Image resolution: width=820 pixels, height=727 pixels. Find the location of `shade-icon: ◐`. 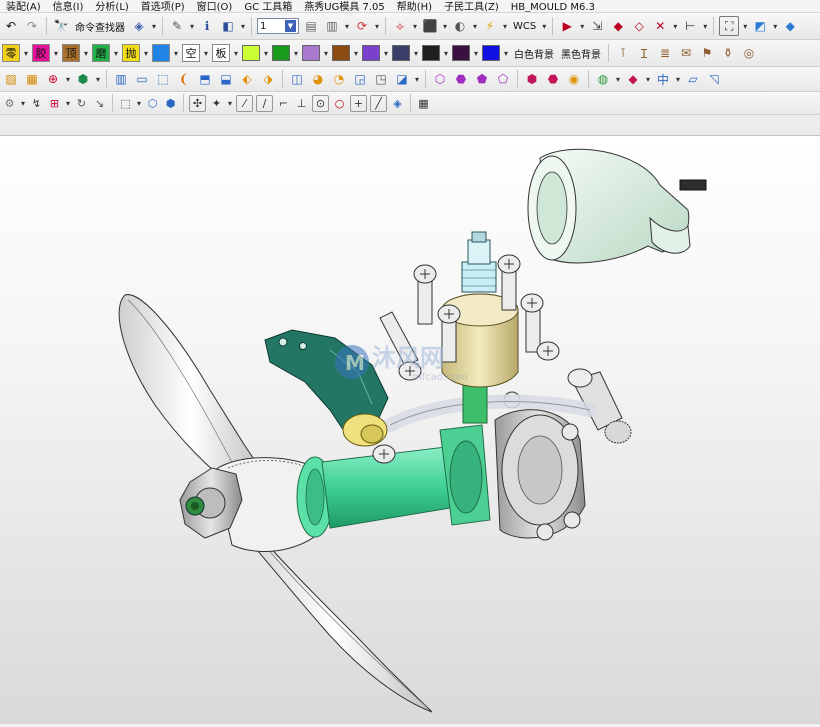

shade-icon: ◐ is located at coordinates (460, 26).